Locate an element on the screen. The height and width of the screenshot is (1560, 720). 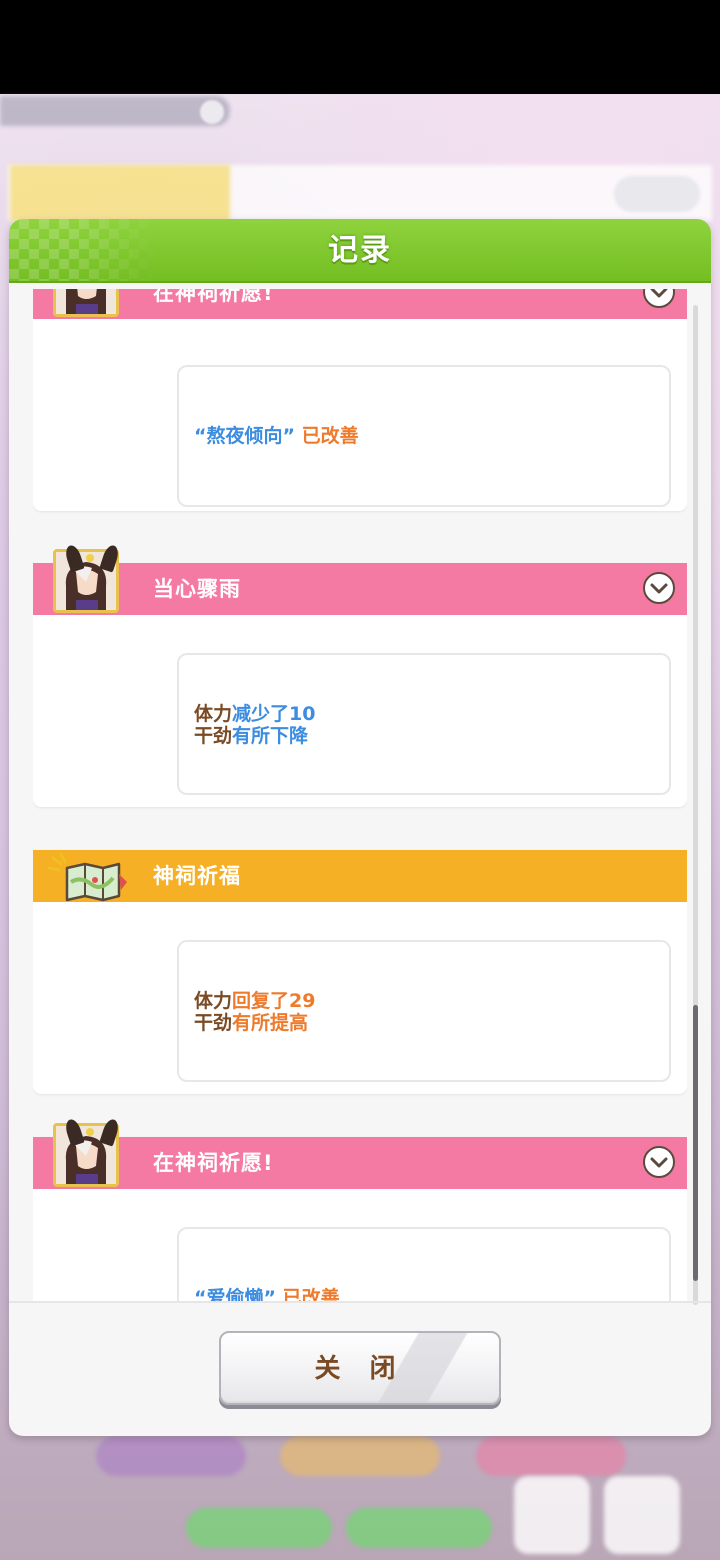
result-segment: “熬夜倾向” is located at coordinates (244, 436).